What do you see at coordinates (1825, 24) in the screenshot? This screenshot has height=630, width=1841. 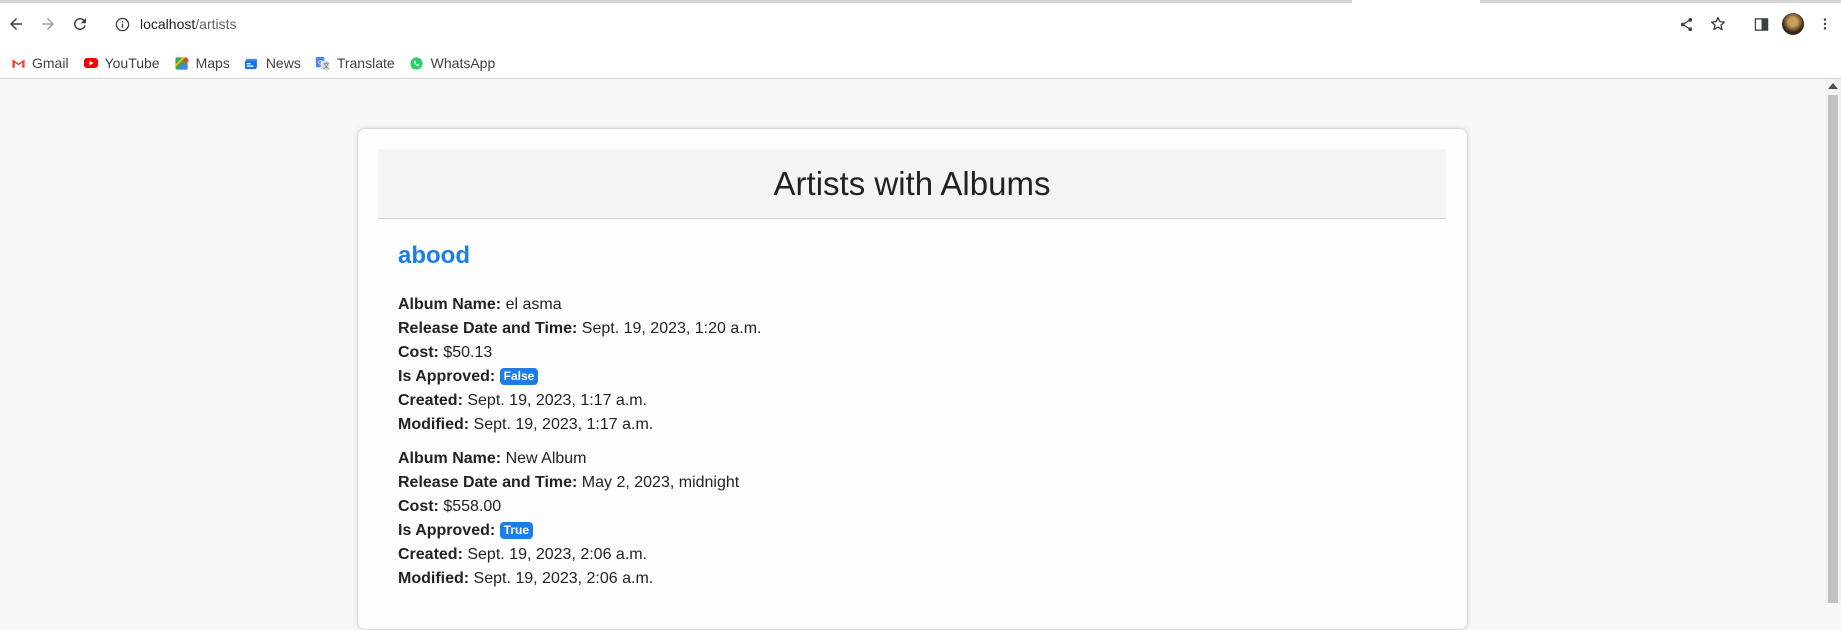 I see `menu-kebab-icon` at bounding box center [1825, 24].